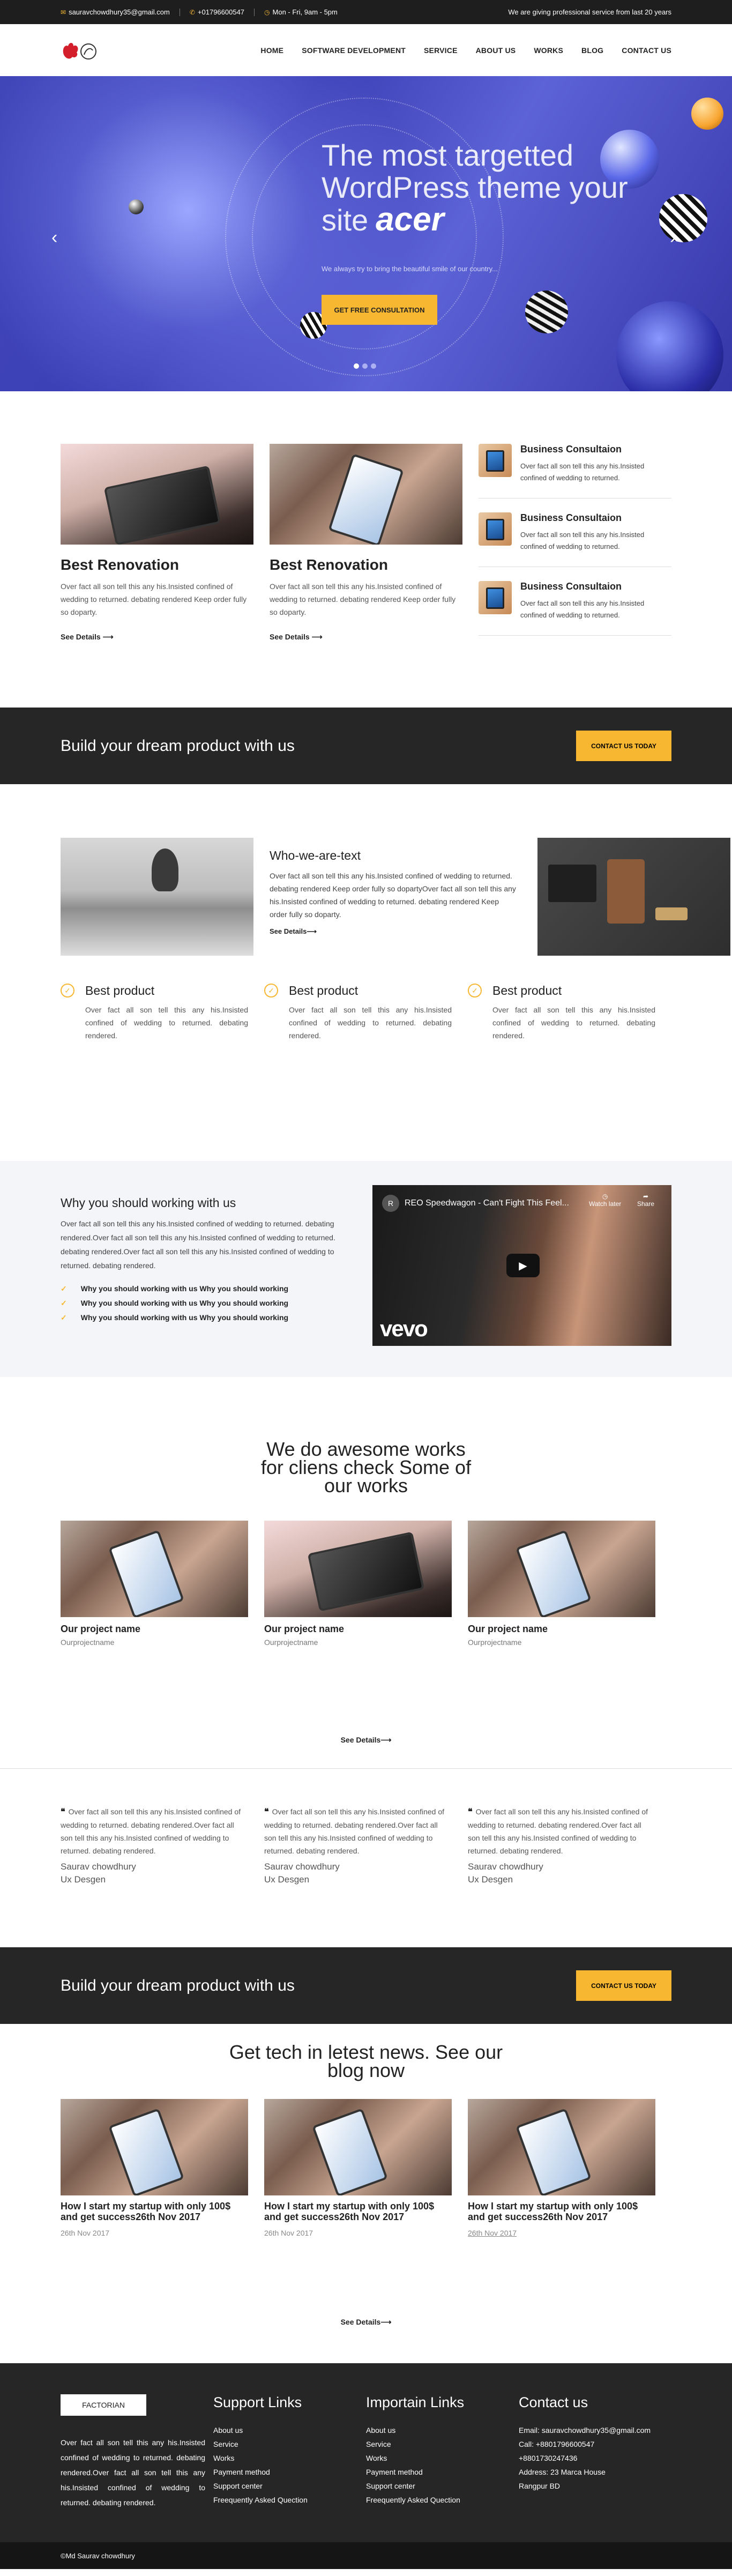 This screenshot has width=732, height=2576. I want to click on copyright-bar: ©Md Saurav chowdhury, so click(366, 2555).